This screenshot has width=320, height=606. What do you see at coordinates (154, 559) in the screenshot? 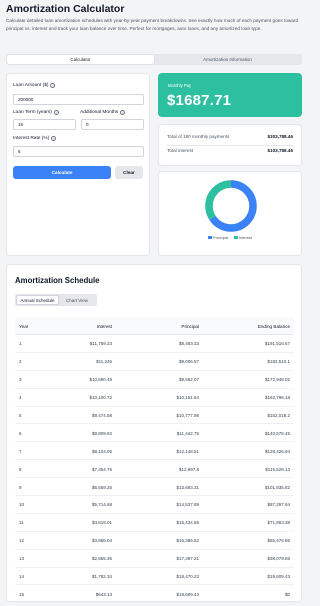
I see `table-row: 13 $2,855.36 $17,397.21 $38,079.65` at bounding box center [154, 559].